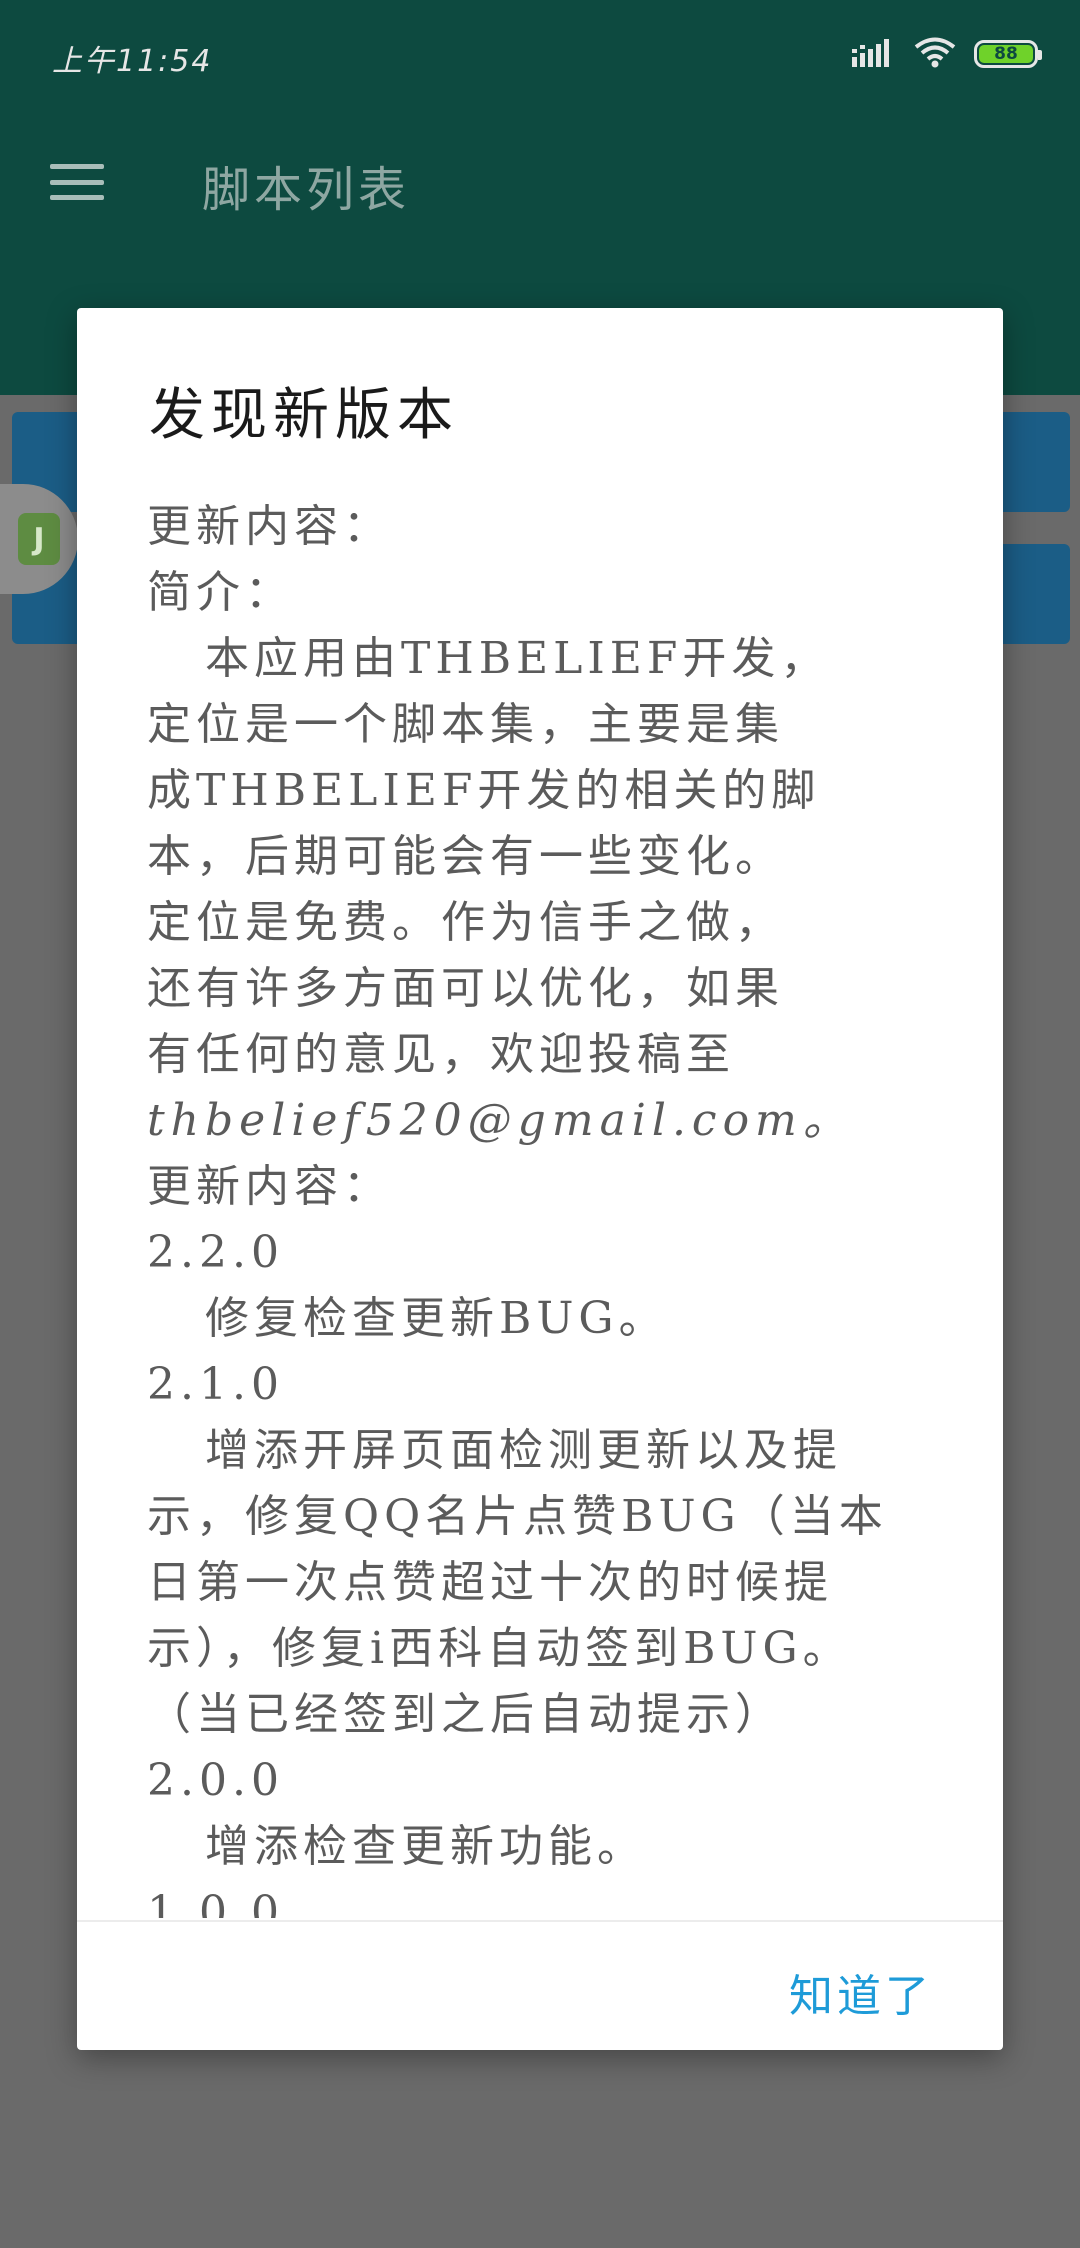 The image size is (1080, 2248). I want to click on dialog-body-line: 成THBELIEF开发的相关的脚, so click(484, 790).